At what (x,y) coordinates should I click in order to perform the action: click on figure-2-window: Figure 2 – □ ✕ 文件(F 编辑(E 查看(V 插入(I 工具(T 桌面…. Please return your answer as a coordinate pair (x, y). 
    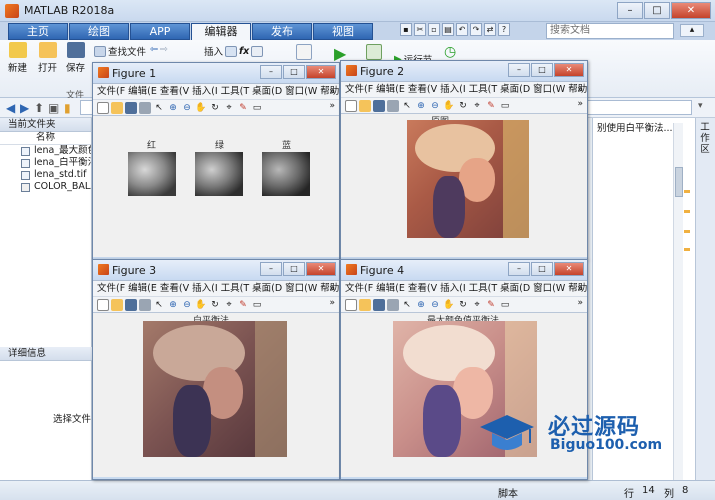
    Looking at the image, I should click on (464, 160).